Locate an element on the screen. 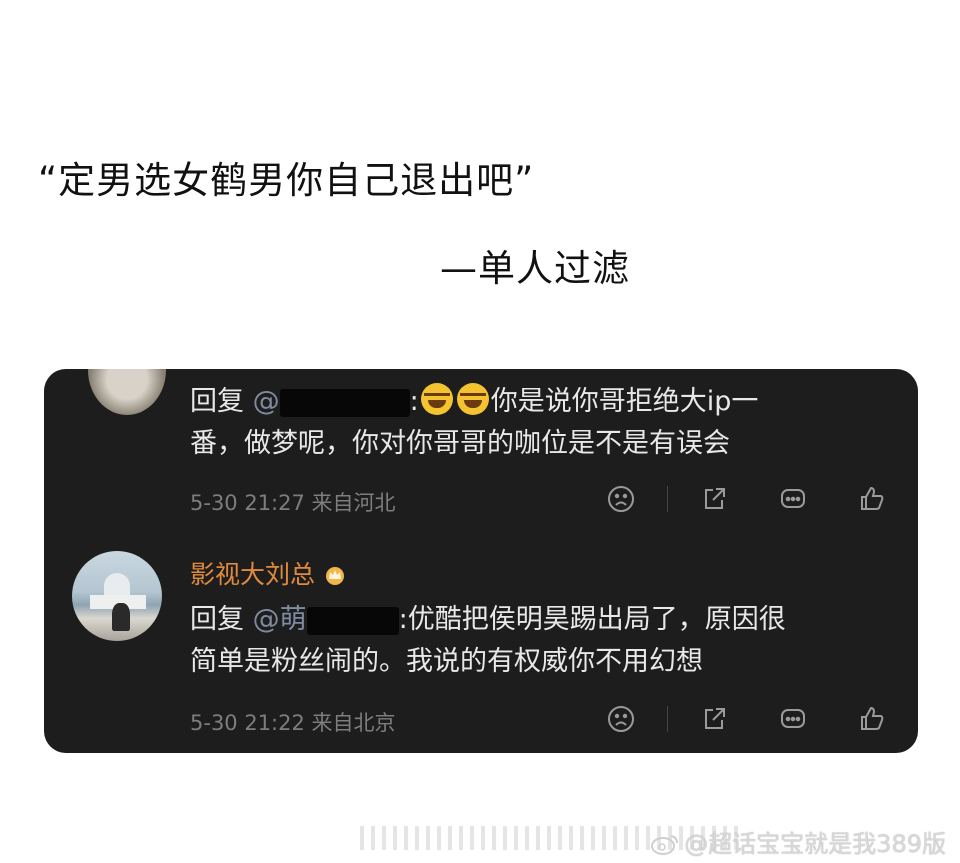 The width and height of the screenshot is (960, 863). quote-attribution: —单人过滤 is located at coordinates (535, 268).